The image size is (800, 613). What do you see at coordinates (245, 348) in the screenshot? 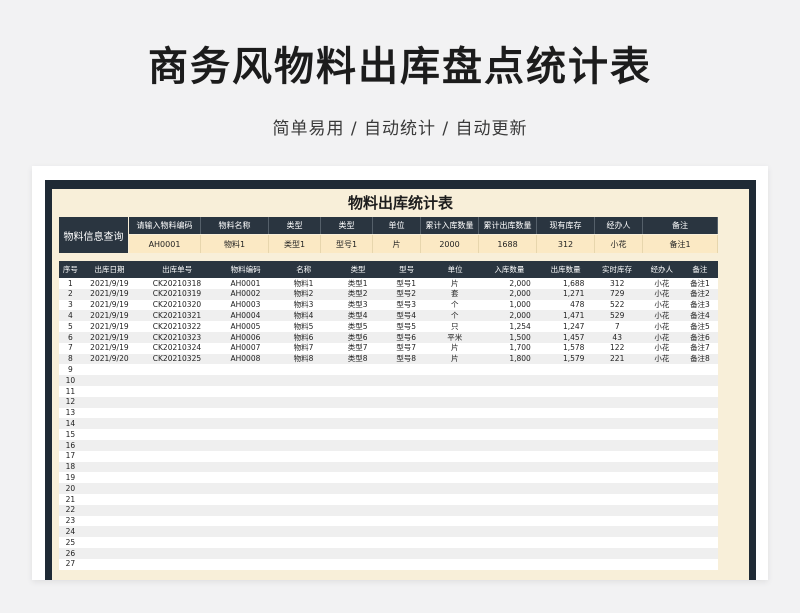
I see `table-cell: AH0007` at bounding box center [245, 348].